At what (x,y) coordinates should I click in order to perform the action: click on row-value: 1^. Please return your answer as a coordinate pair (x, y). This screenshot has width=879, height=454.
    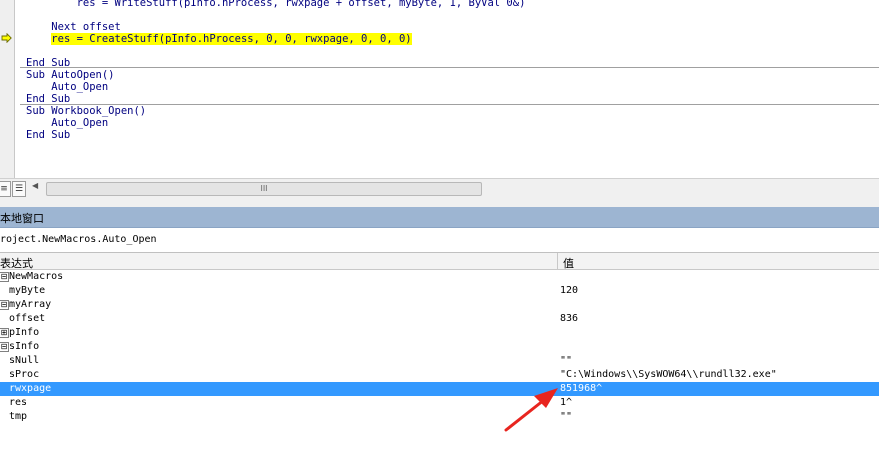
    Looking at the image, I should click on (566, 402).